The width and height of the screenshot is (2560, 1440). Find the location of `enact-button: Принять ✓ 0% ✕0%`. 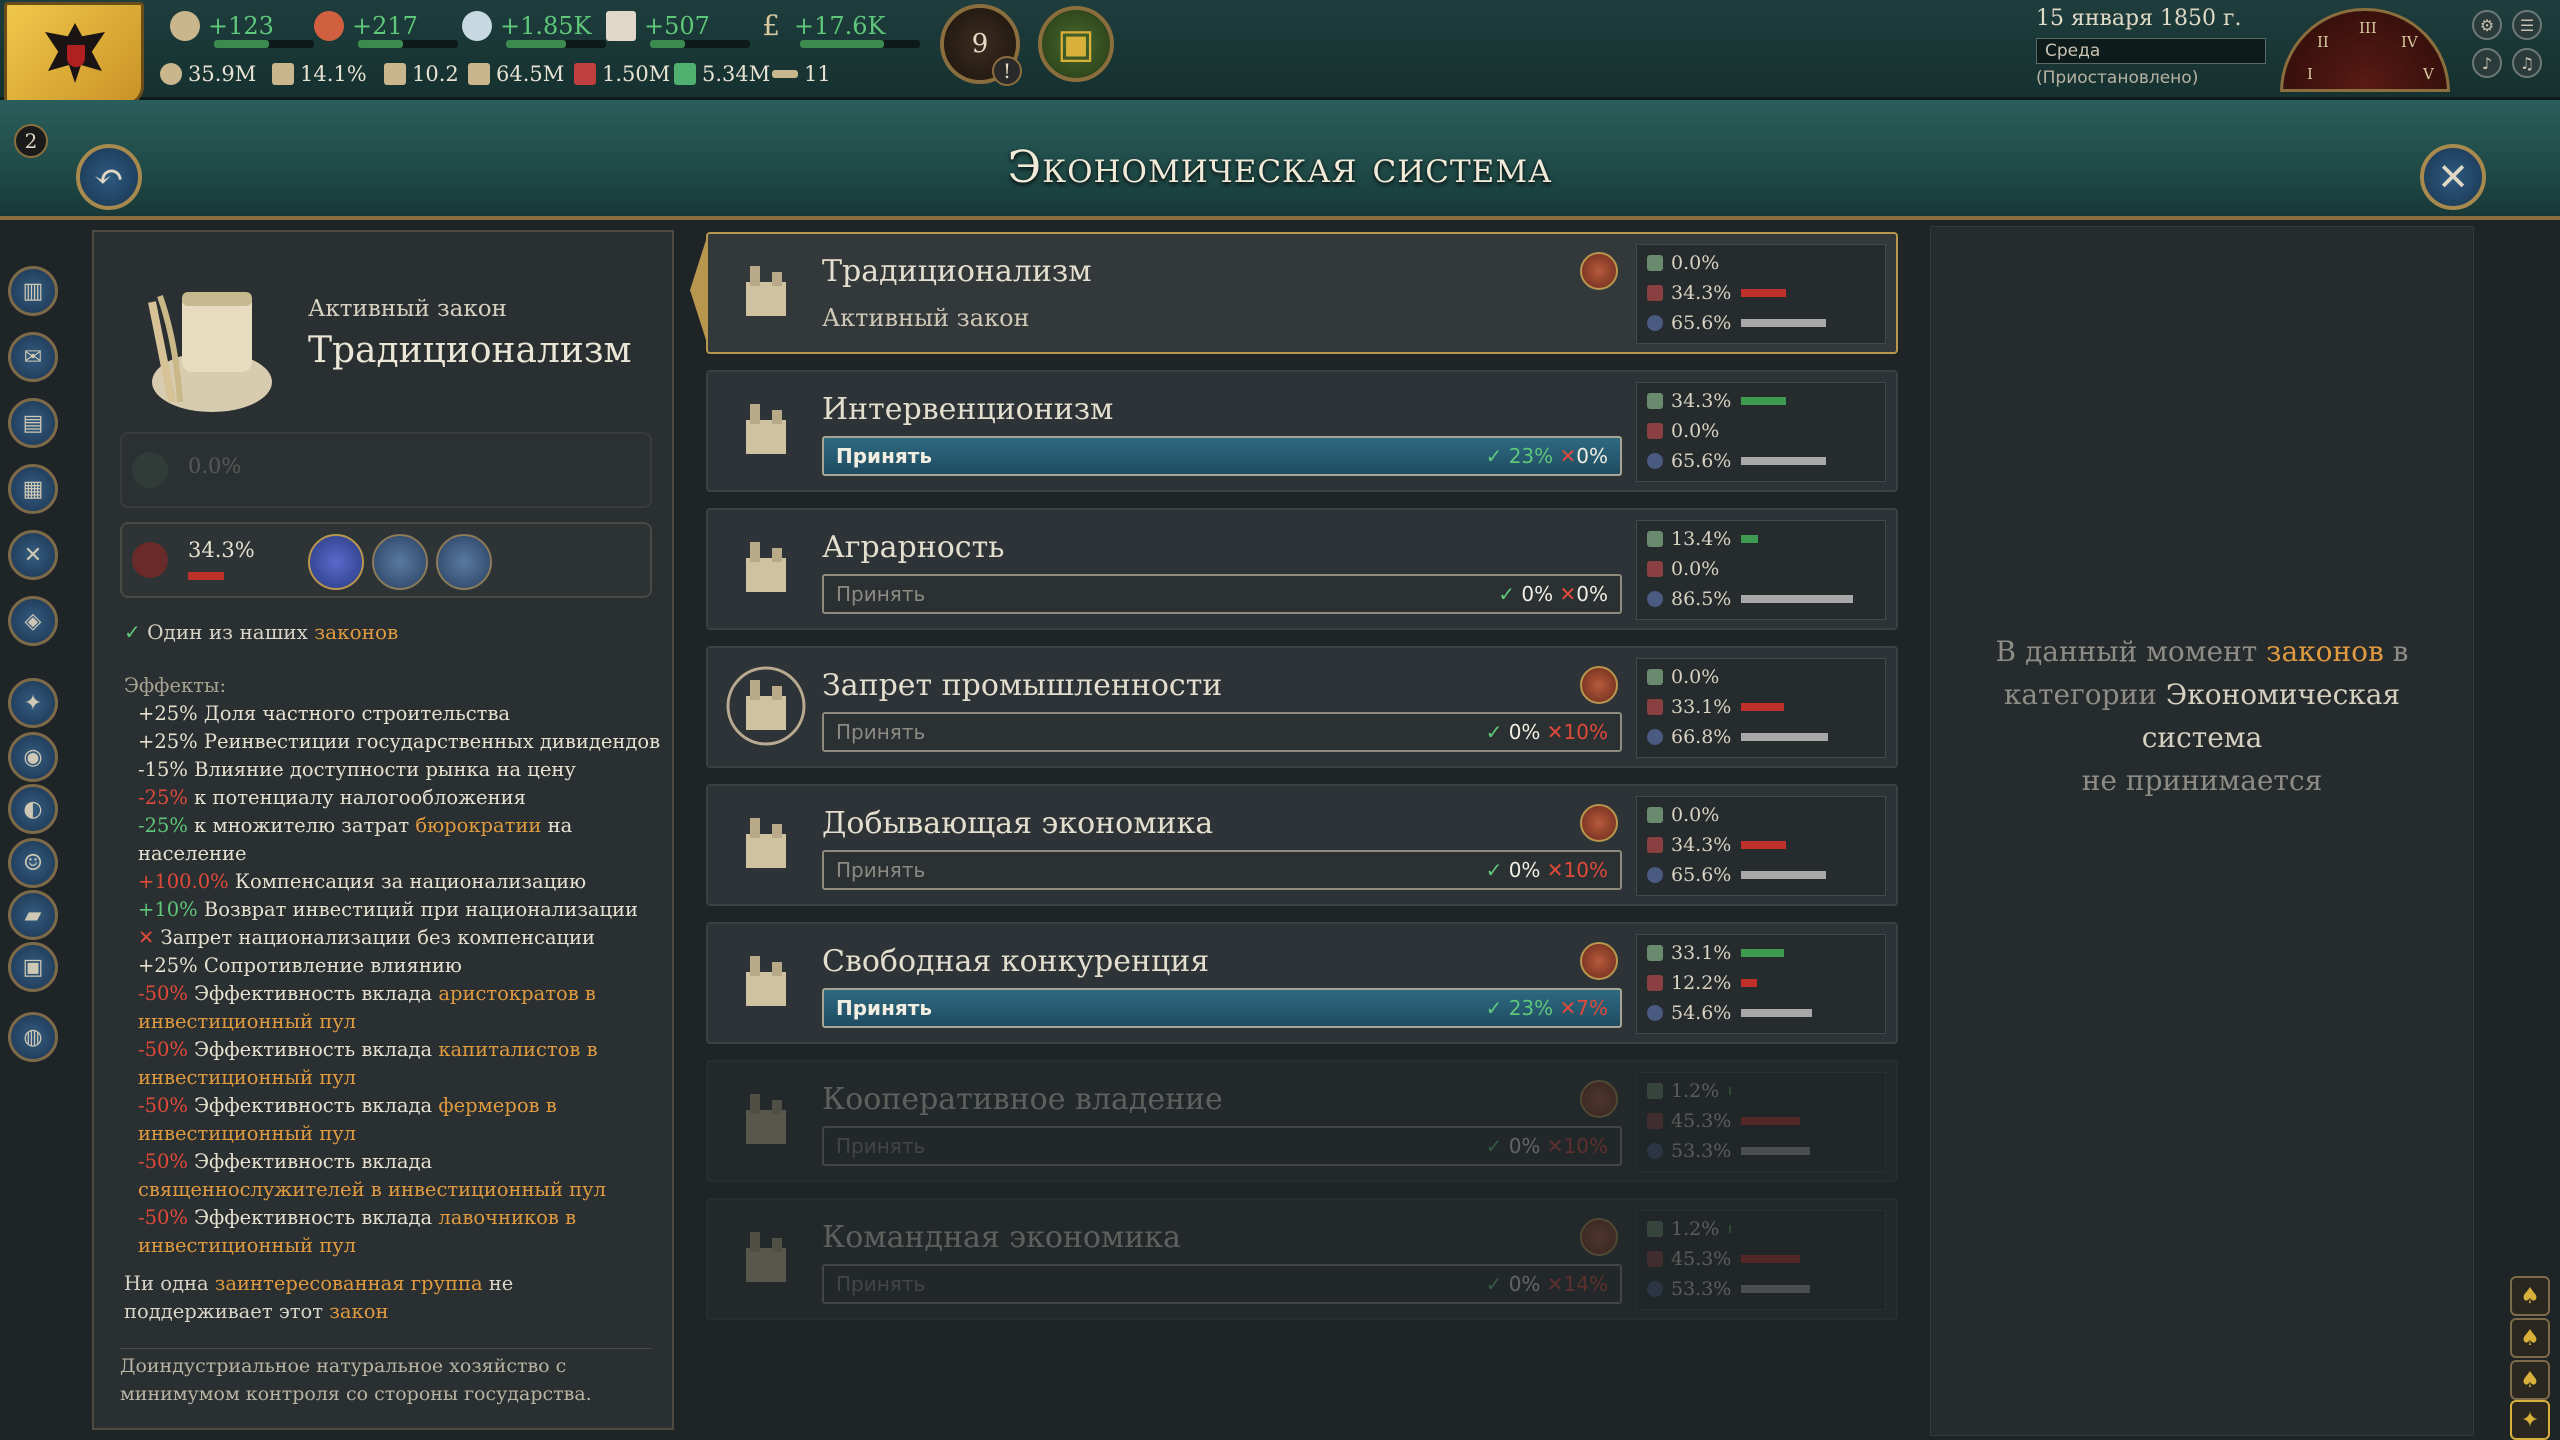

enact-button: Принять ✓ 0% ✕0% is located at coordinates (1222, 594).